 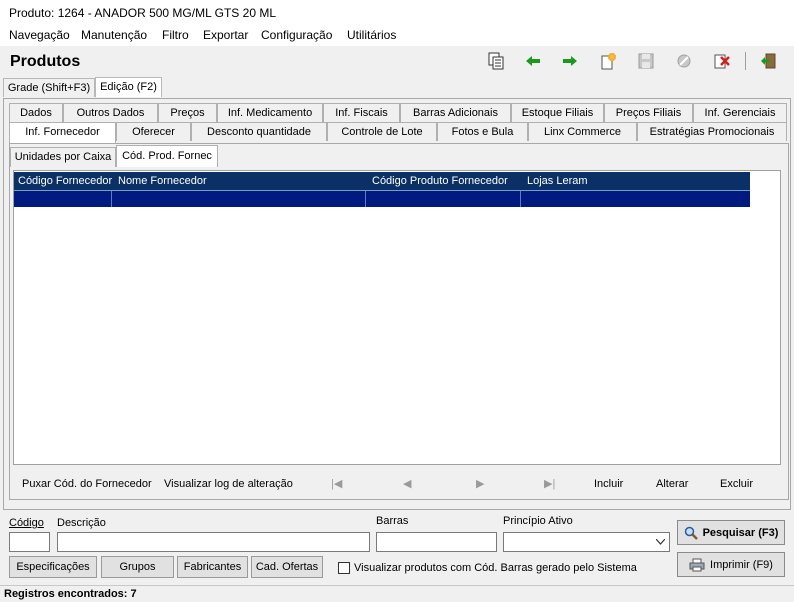 What do you see at coordinates (586, 542) in the screenshot?
I see `principio-ativo-select` at bounding box center [586, 542].